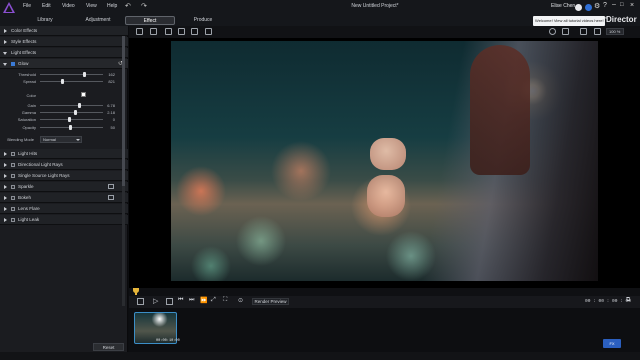 The width and height of the screenshot is (640, 360). I want to click on menu-file: File, so click(27, 6).